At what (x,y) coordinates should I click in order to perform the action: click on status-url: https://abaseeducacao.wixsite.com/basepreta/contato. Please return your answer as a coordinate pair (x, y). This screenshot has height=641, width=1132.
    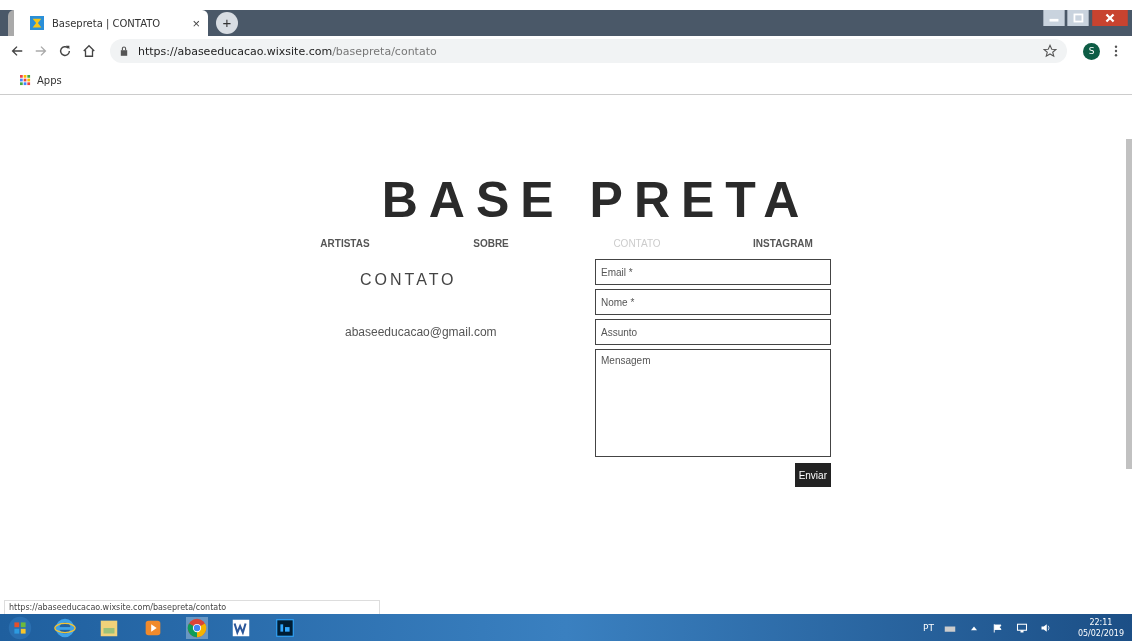
    Looking at the image, I should click on (192, 607).